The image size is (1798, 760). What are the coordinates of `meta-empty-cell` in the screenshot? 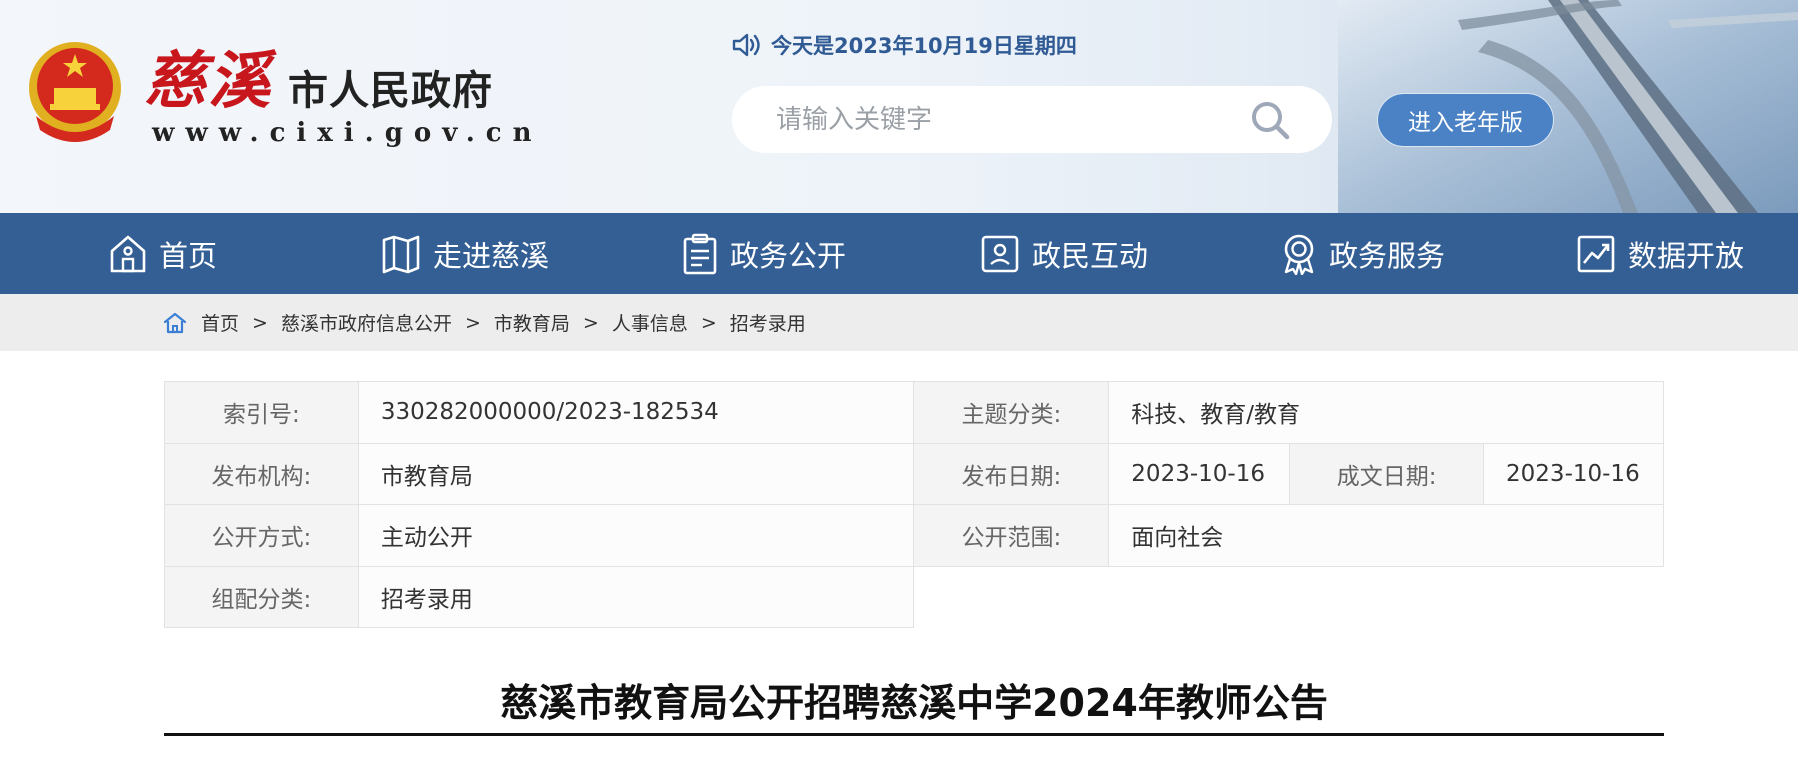 It's located at (1289, 597).